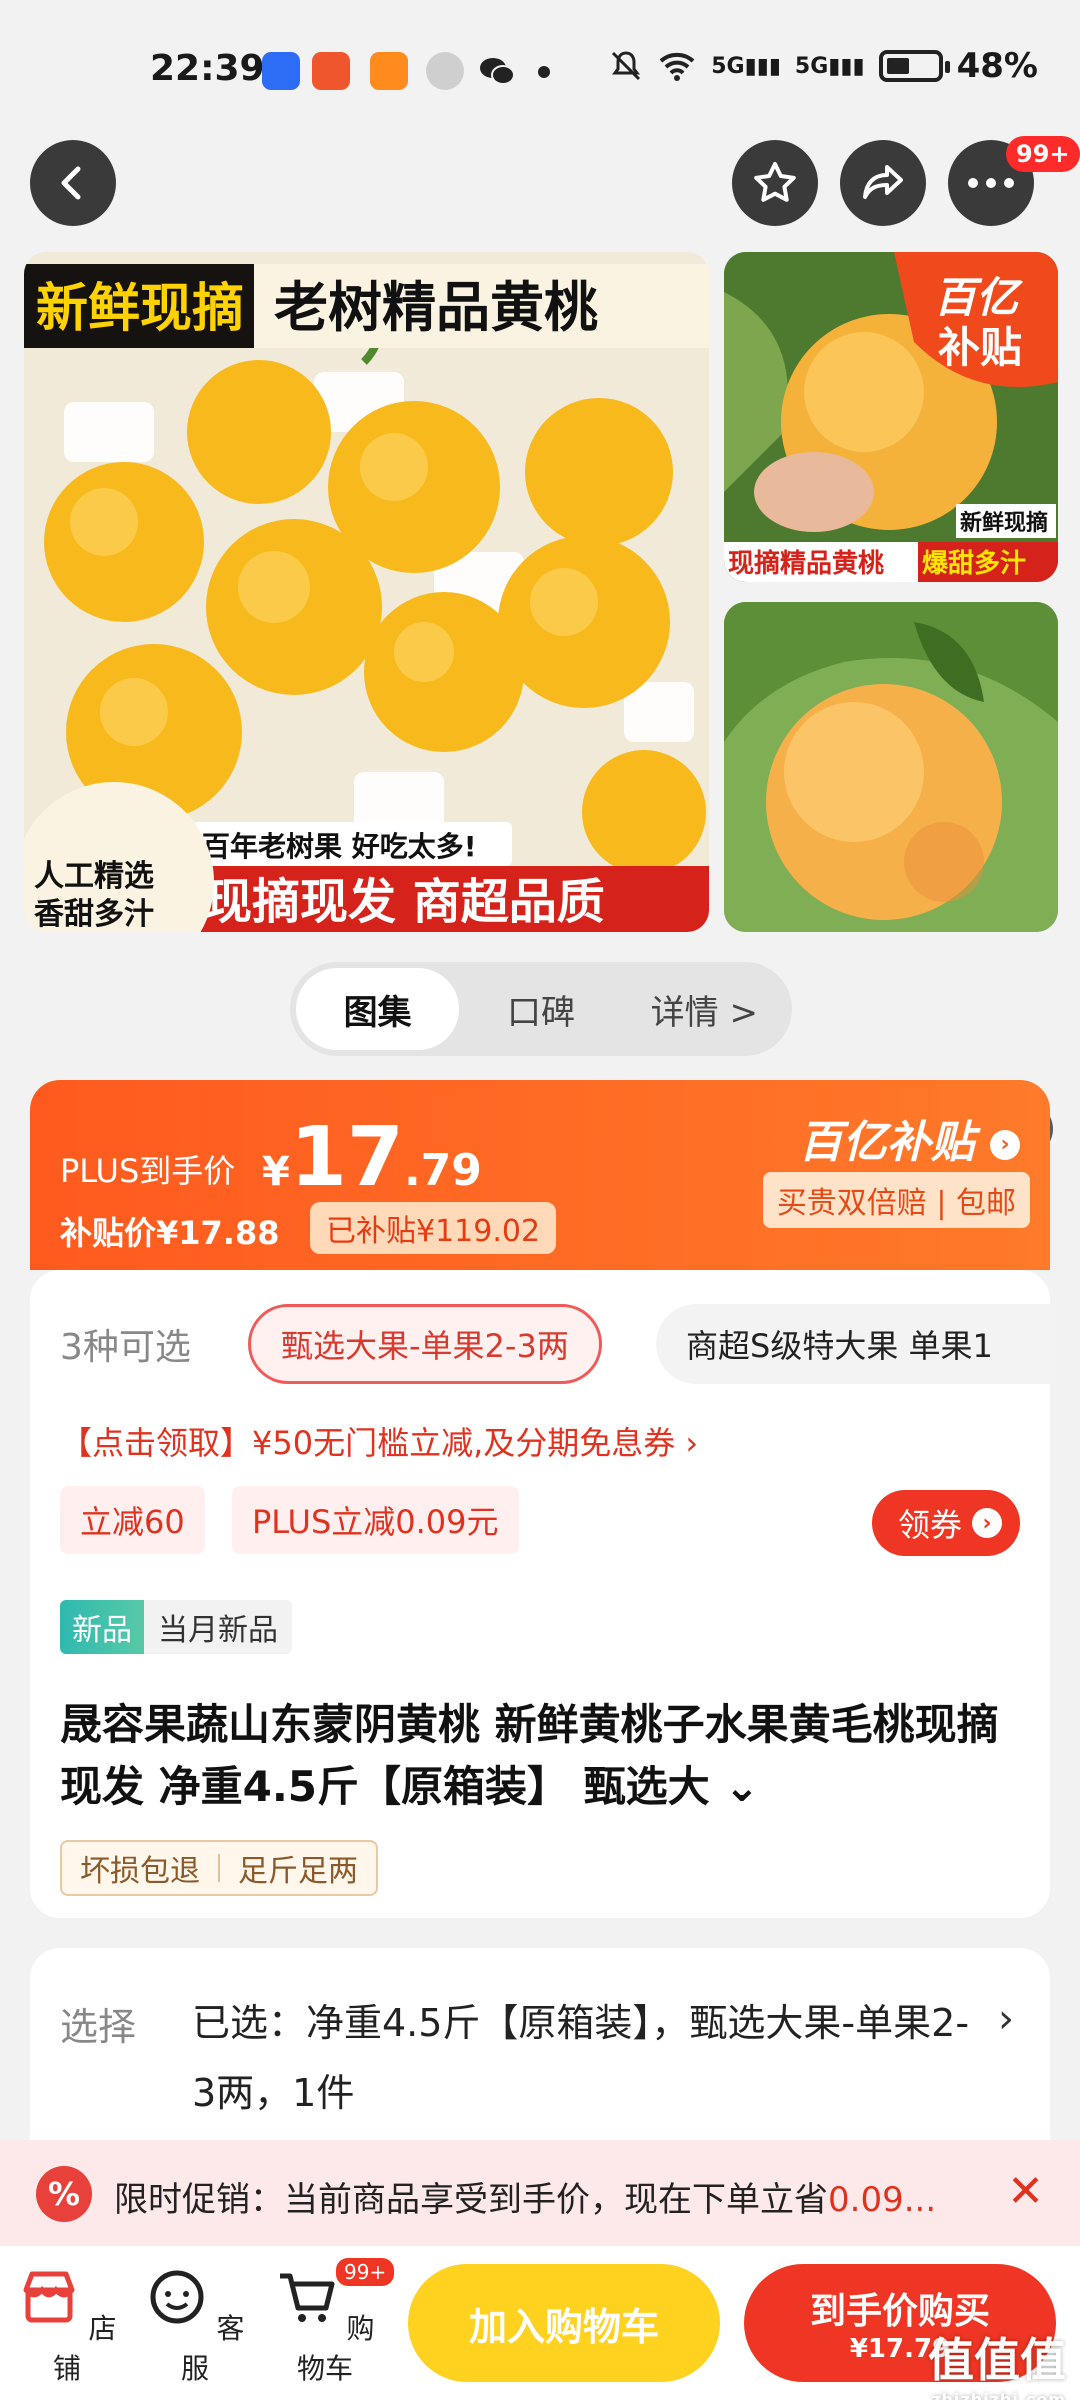 This screenshot has width=1080, height=2400. Describe the element at coordinates (219, 1868) in the screenshot. I see `service-guarantees: 坏损包退 足斤足两` at that location.